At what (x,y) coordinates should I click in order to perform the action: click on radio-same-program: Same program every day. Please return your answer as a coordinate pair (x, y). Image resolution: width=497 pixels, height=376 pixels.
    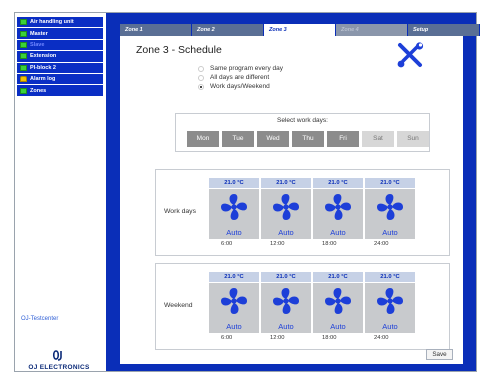
    Looking at the image, I should click on (240, 68).